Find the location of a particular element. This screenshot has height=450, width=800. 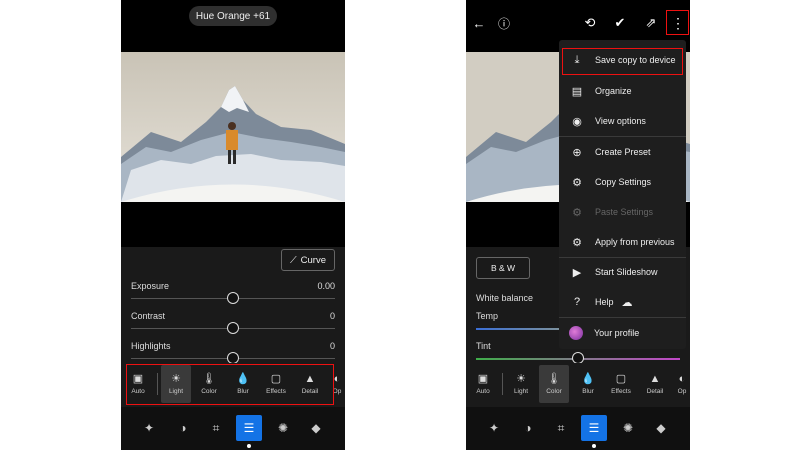

menu-item-label: View options is located at coordinates (620, 121).